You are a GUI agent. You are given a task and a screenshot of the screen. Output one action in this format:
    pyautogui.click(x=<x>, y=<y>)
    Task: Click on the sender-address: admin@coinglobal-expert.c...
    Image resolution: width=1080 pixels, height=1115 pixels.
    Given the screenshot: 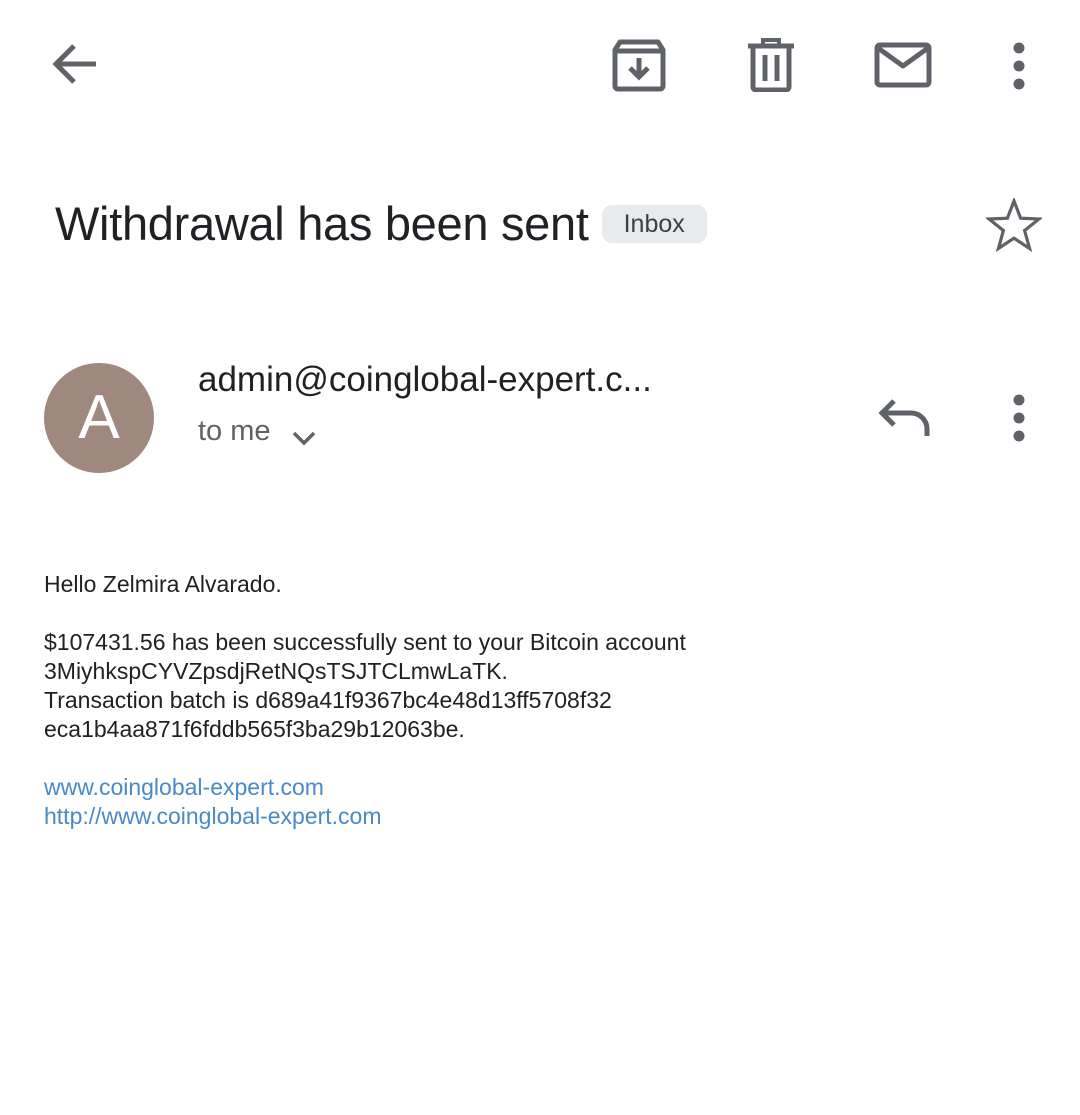 What is the action you would take?
    pyautogui.click(x=425, y=380)
    